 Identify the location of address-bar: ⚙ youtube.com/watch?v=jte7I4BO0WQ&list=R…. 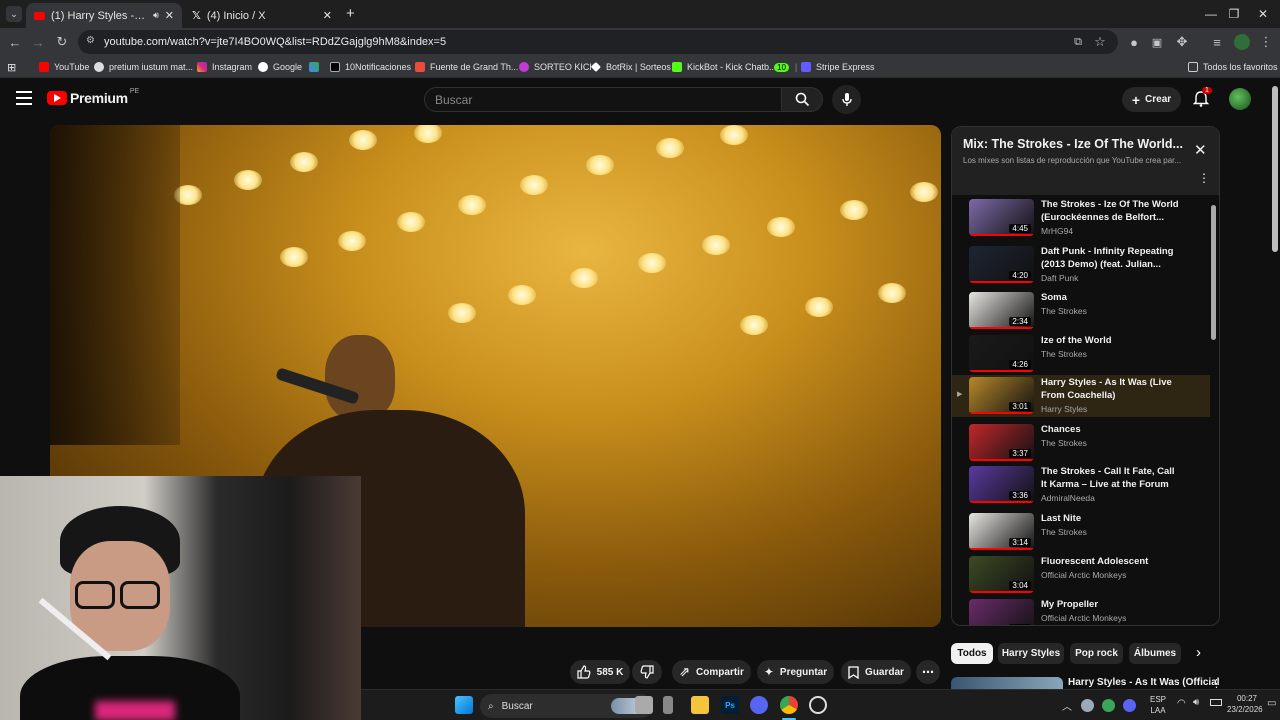
(598, 42).